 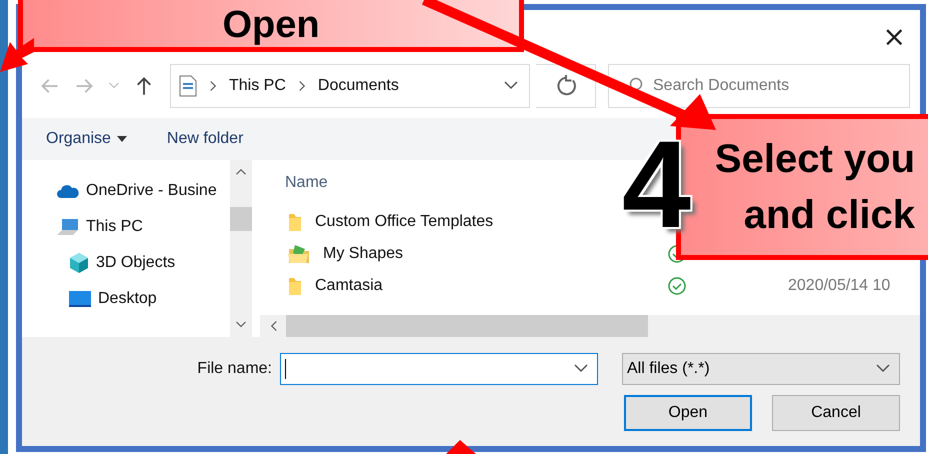 I want to click on search-field: Search Documents, so click(x=759, y=86).